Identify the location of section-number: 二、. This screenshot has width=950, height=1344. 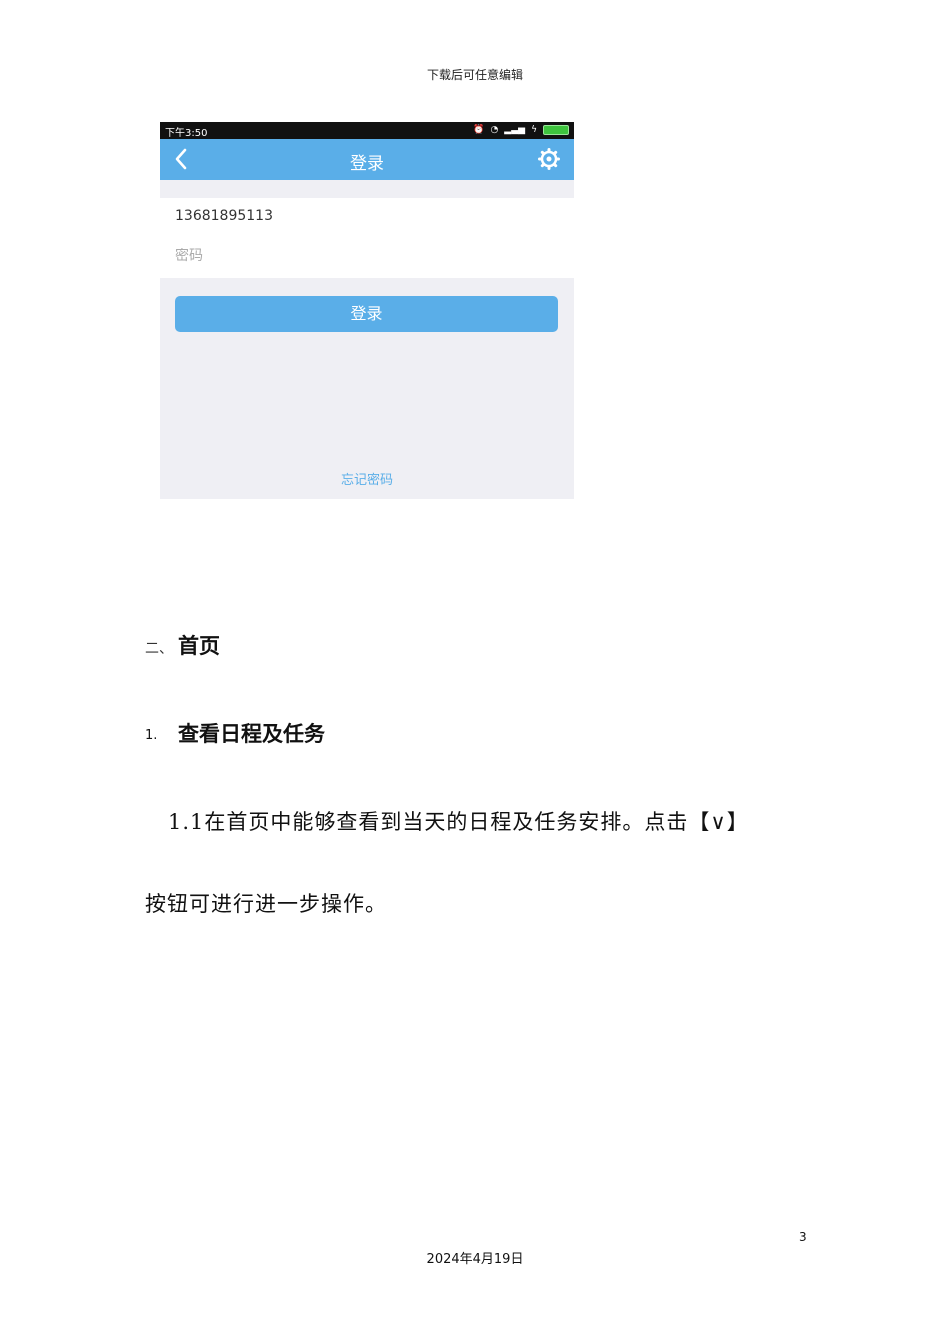
(159, 649).